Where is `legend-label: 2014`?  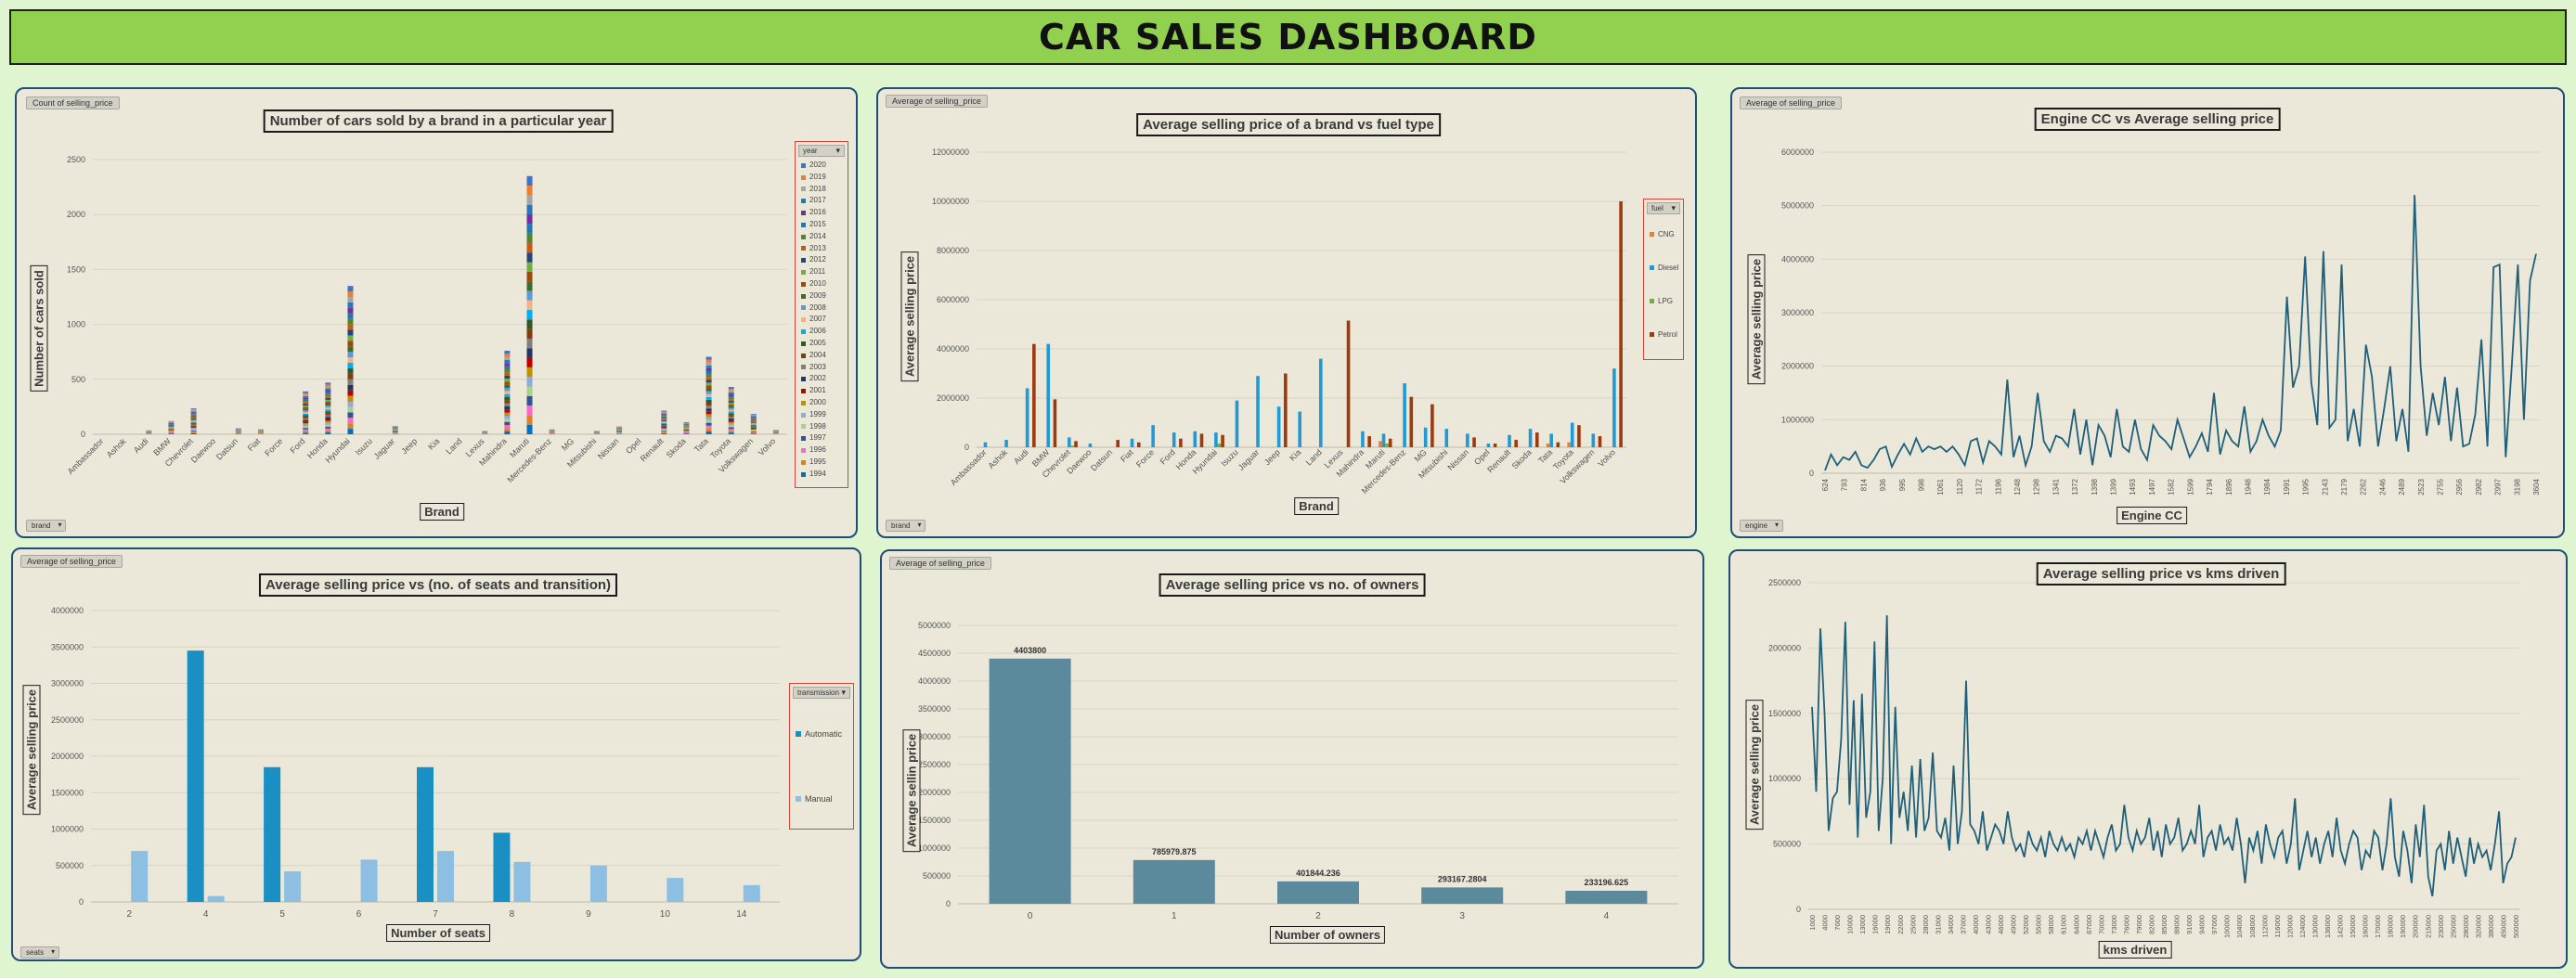
legend-label: 2014 is located at coordinates (817, 235).